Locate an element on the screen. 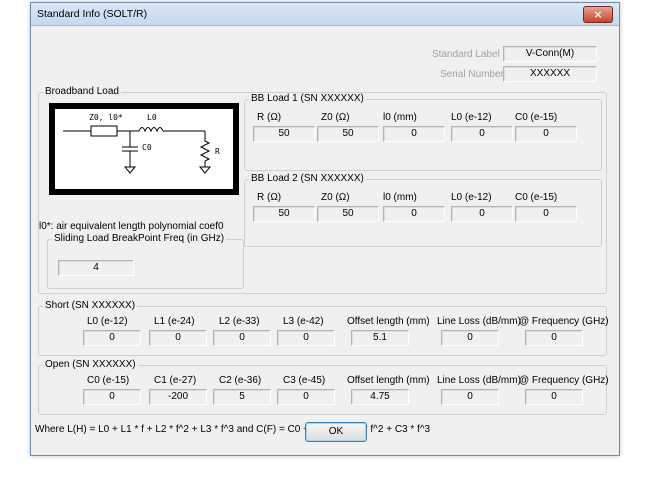  bb1-c0-field: 0 is located at coordinates (546, 134).